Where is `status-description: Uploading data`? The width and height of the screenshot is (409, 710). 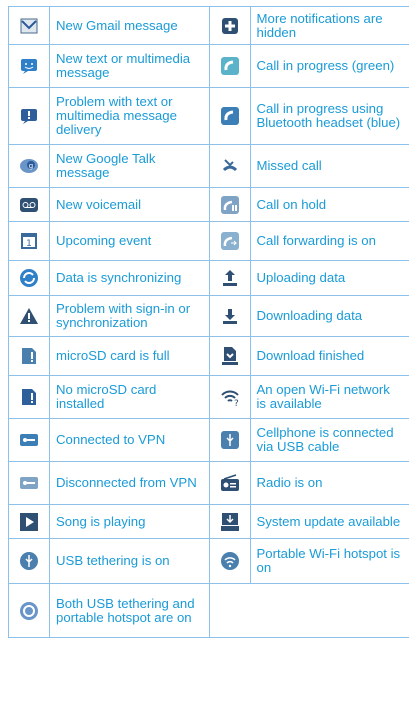
status-description: Uploading data is located at coordinates (301, 277).